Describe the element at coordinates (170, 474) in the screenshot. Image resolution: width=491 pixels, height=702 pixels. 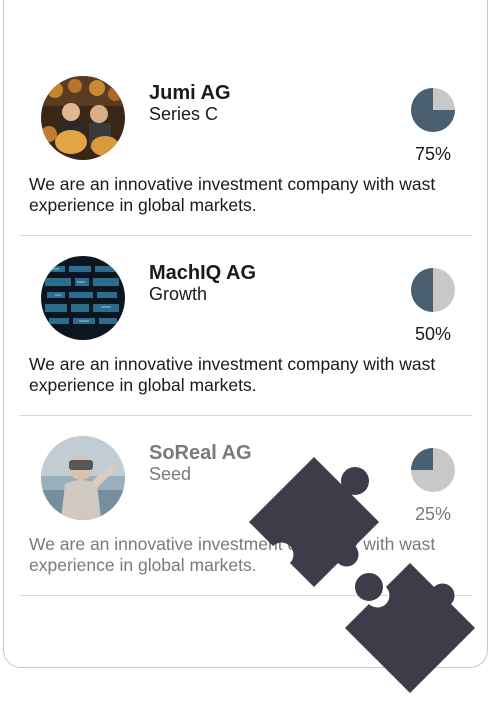
I see `company-stage: Seed` at that location.